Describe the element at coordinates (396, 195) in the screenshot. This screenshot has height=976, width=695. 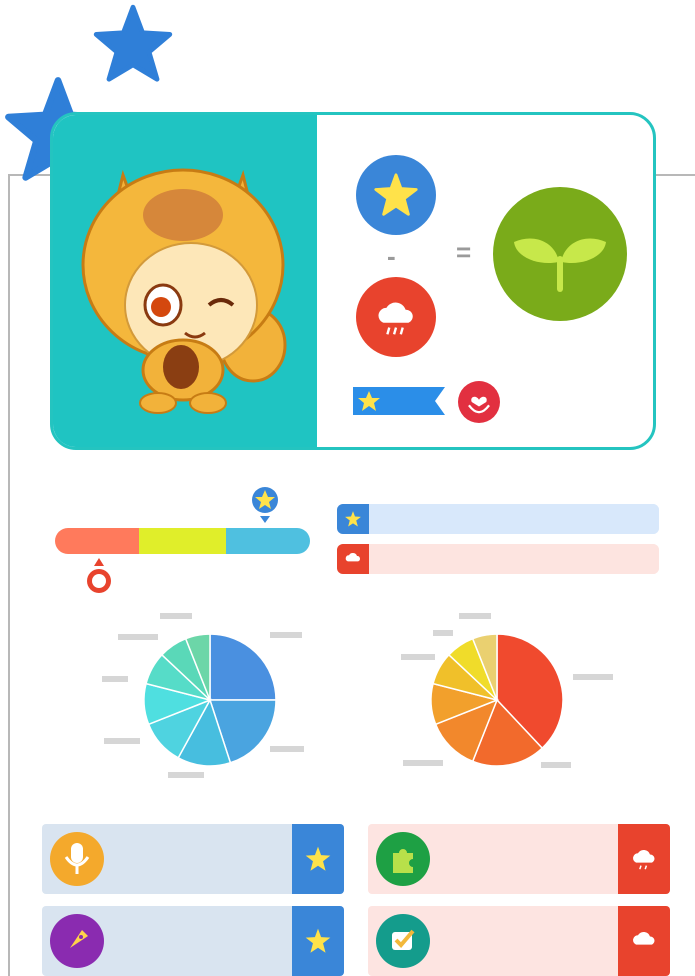
I see `star-badge-icon` at that location.